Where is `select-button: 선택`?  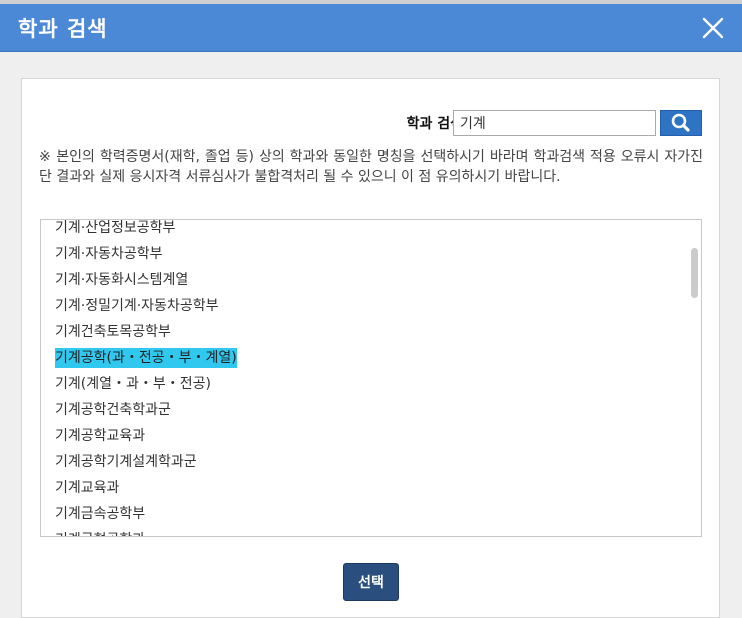 select-button: 선택 is located at coordinates (371, 582).